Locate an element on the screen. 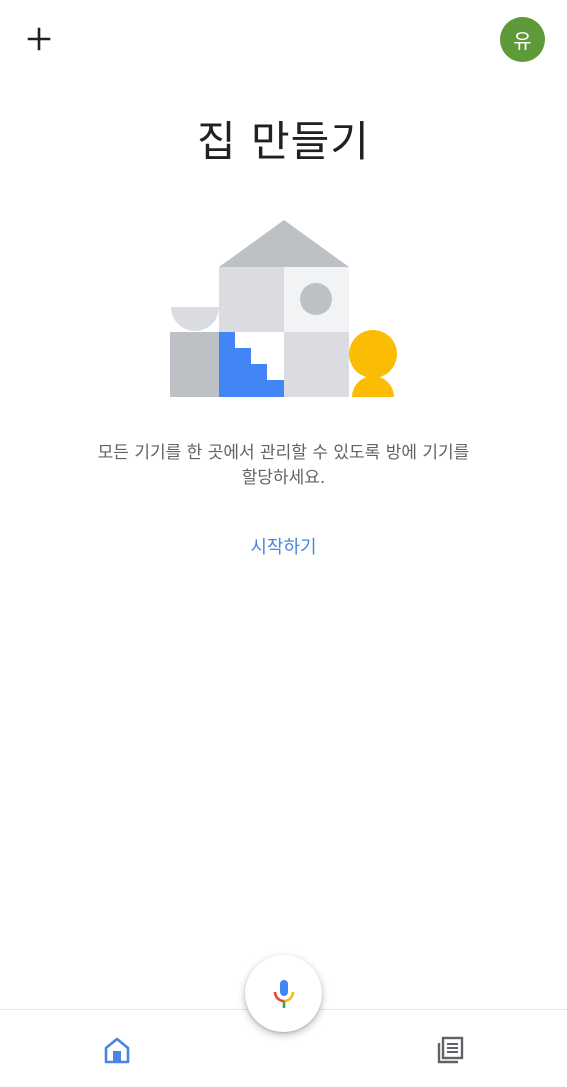 The height and width of the screenshot is (1087, 567). home-icon is located at coordinates (117, 1050).